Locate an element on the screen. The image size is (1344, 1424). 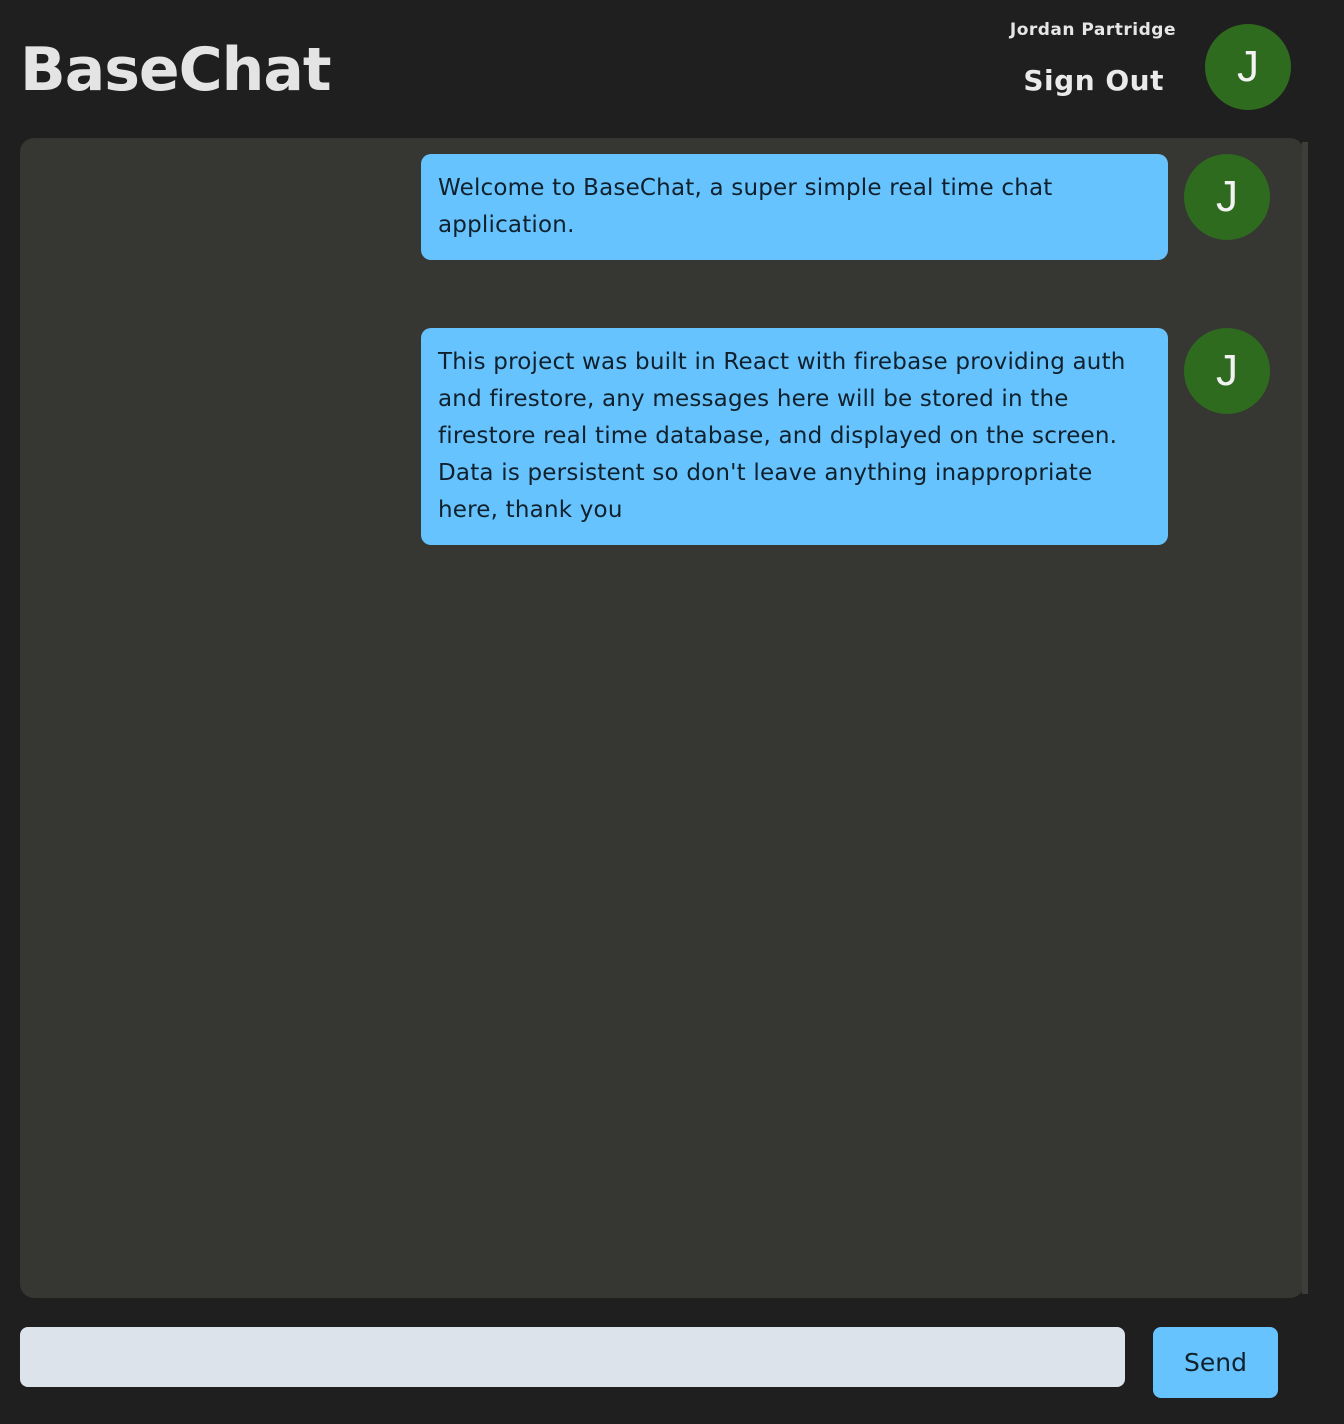
message-input is located at coordinates (572, 1357).